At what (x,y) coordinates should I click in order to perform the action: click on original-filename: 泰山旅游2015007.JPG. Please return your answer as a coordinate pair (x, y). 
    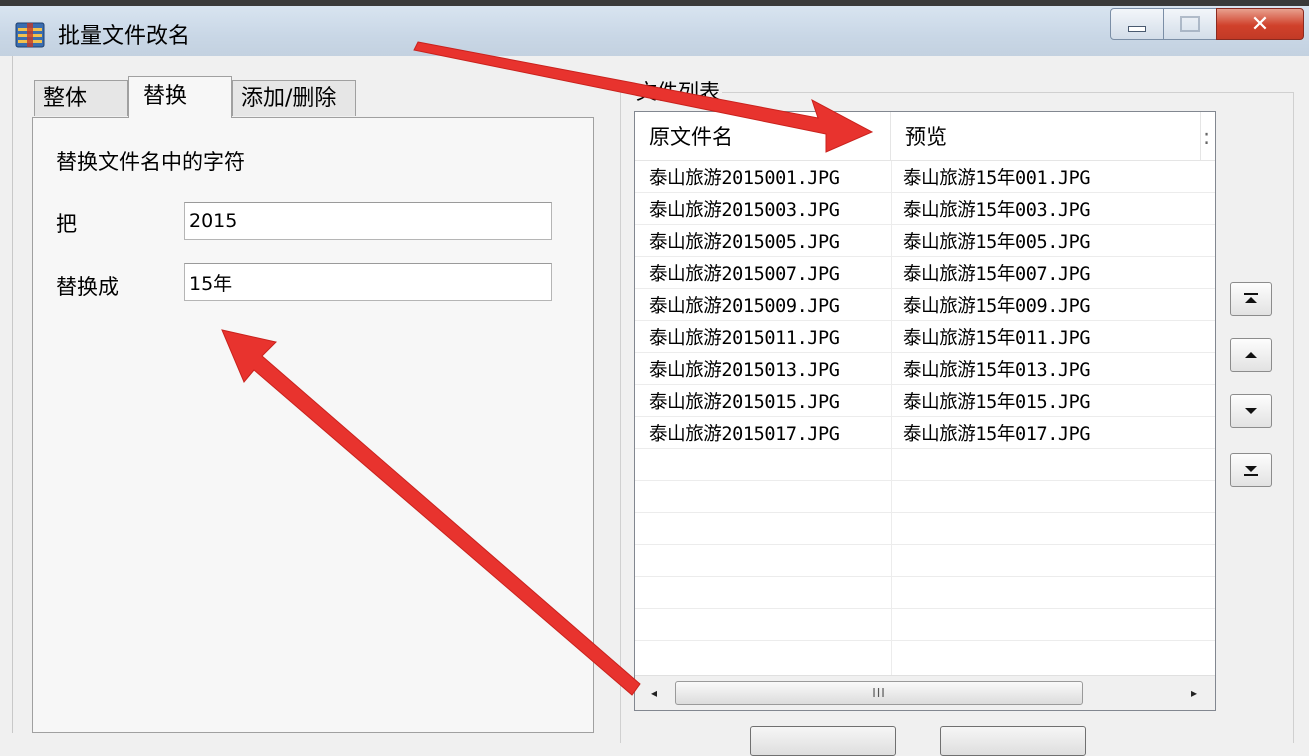
    Looking at the image, I should click on (744, 274).